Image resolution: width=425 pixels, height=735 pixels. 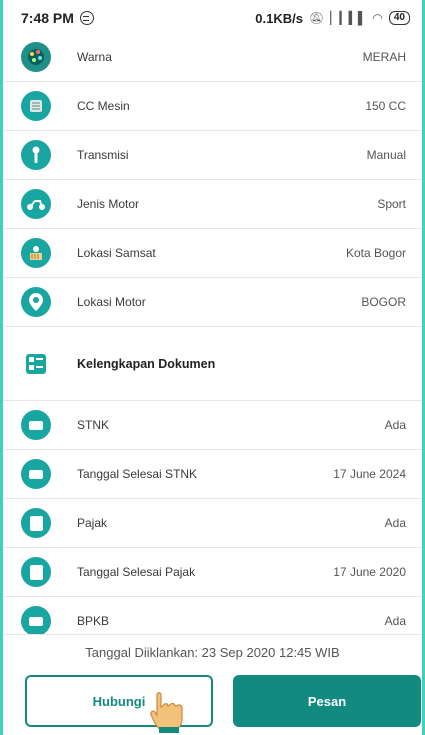 What do you see at coordinates (166, 712) in the screenshot?
I see `pointer-hand-icon` at bounding box center [166, 712].